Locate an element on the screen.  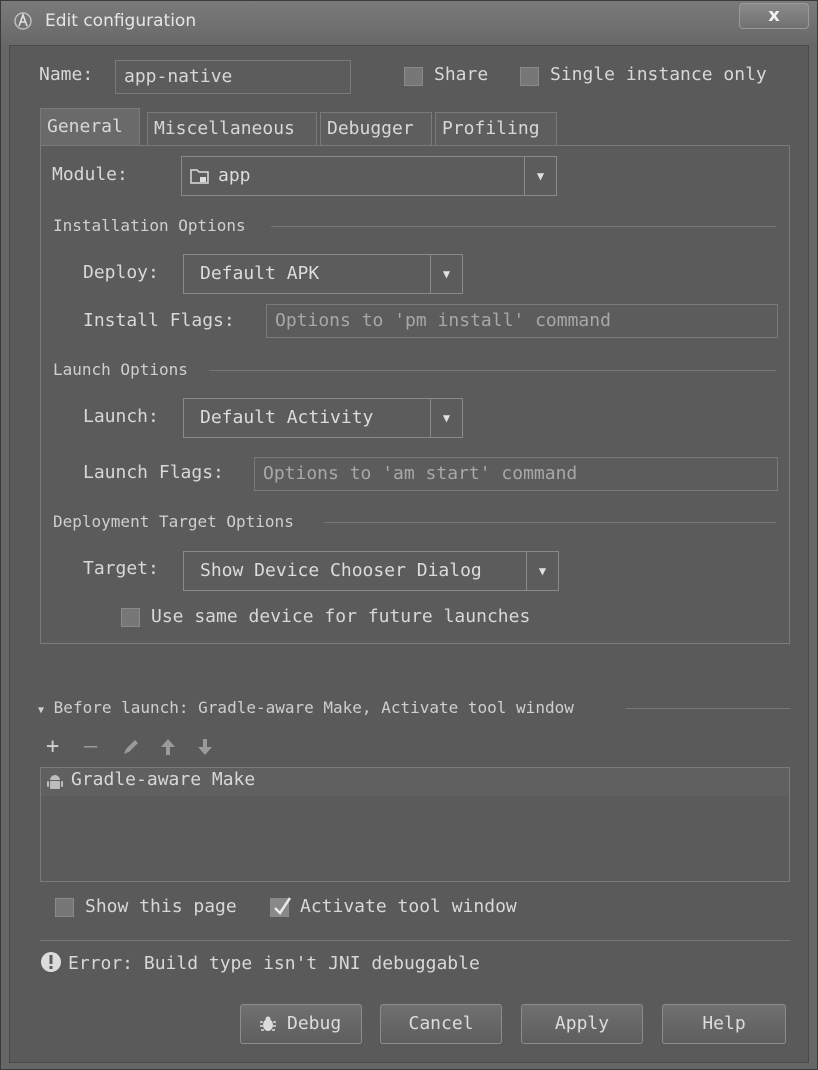
module-select: app ▼ is located at coordinates (369, 176).